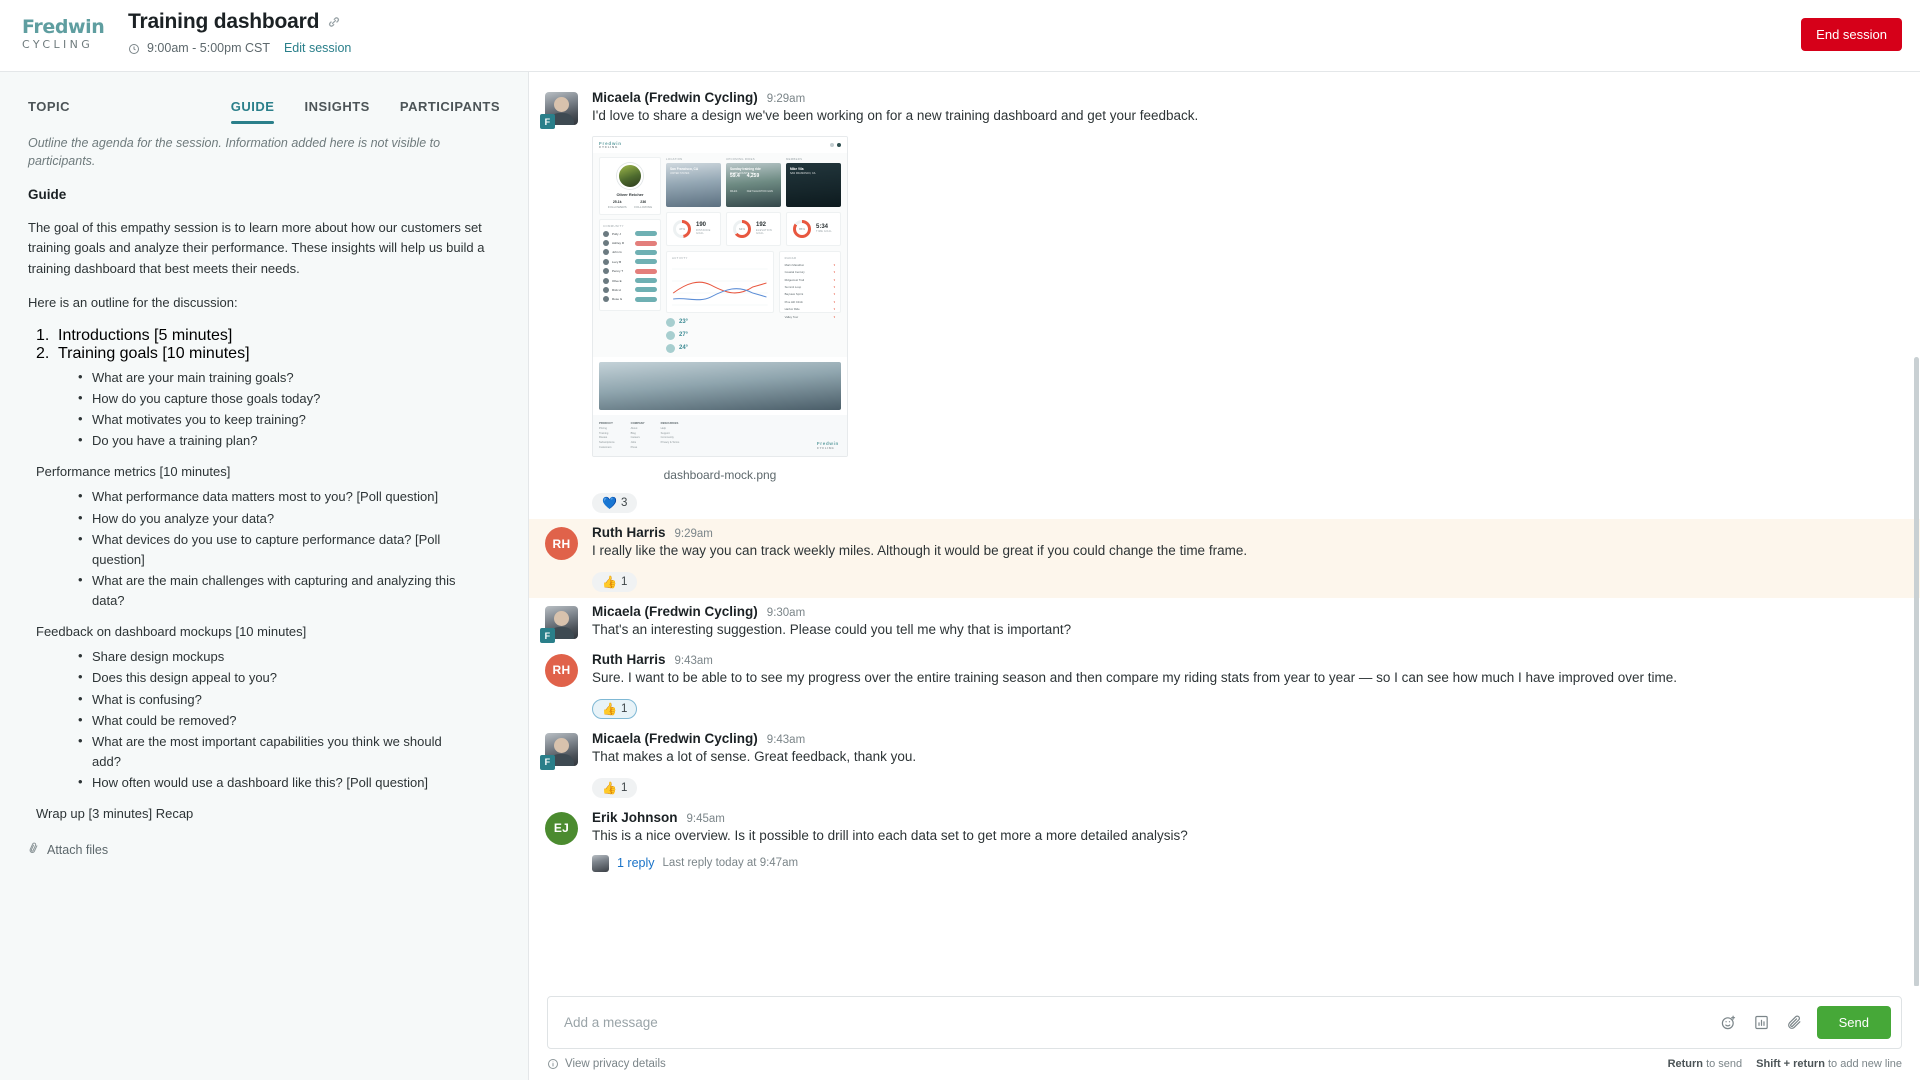 The image size is (1920, 1080). What do you see at coordinates (336, 111) in the screenshot?
I see `tab-insights: INSIGHTS` at bounding box center [336, 111].